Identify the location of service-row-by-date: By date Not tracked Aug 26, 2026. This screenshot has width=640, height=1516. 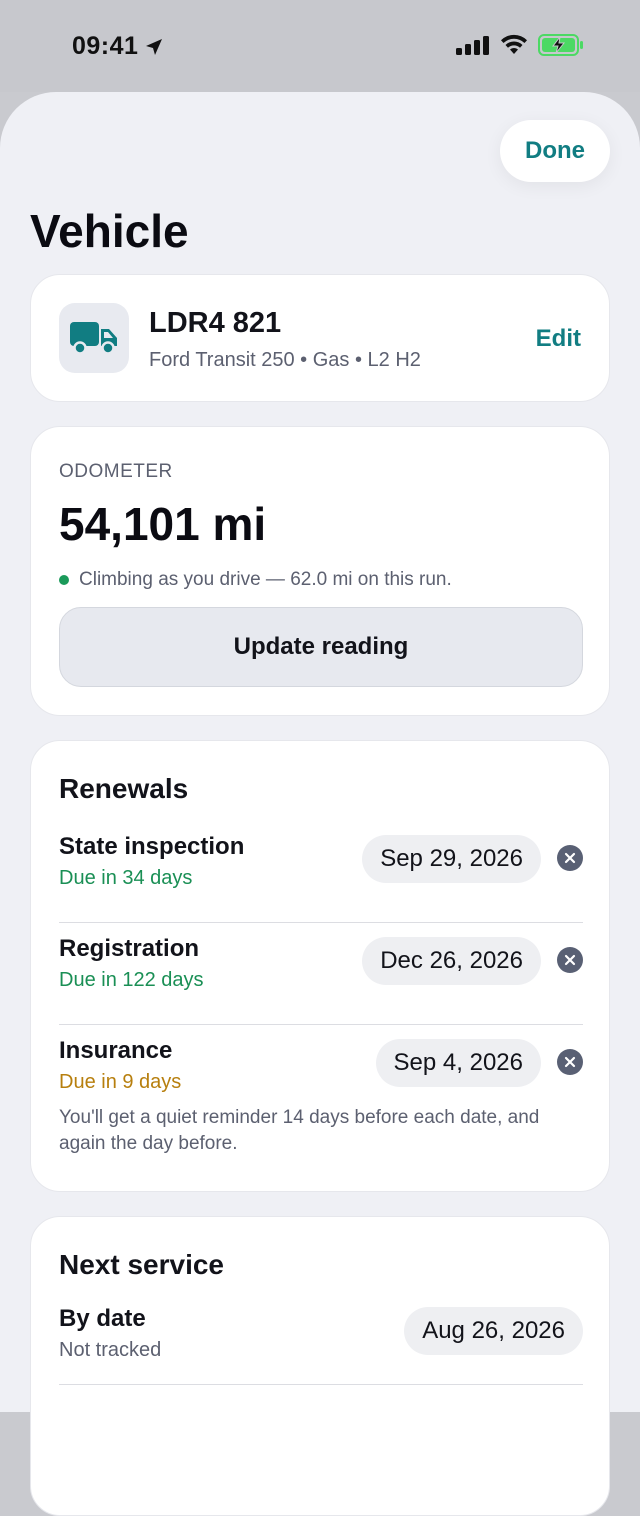
(321, 1339).